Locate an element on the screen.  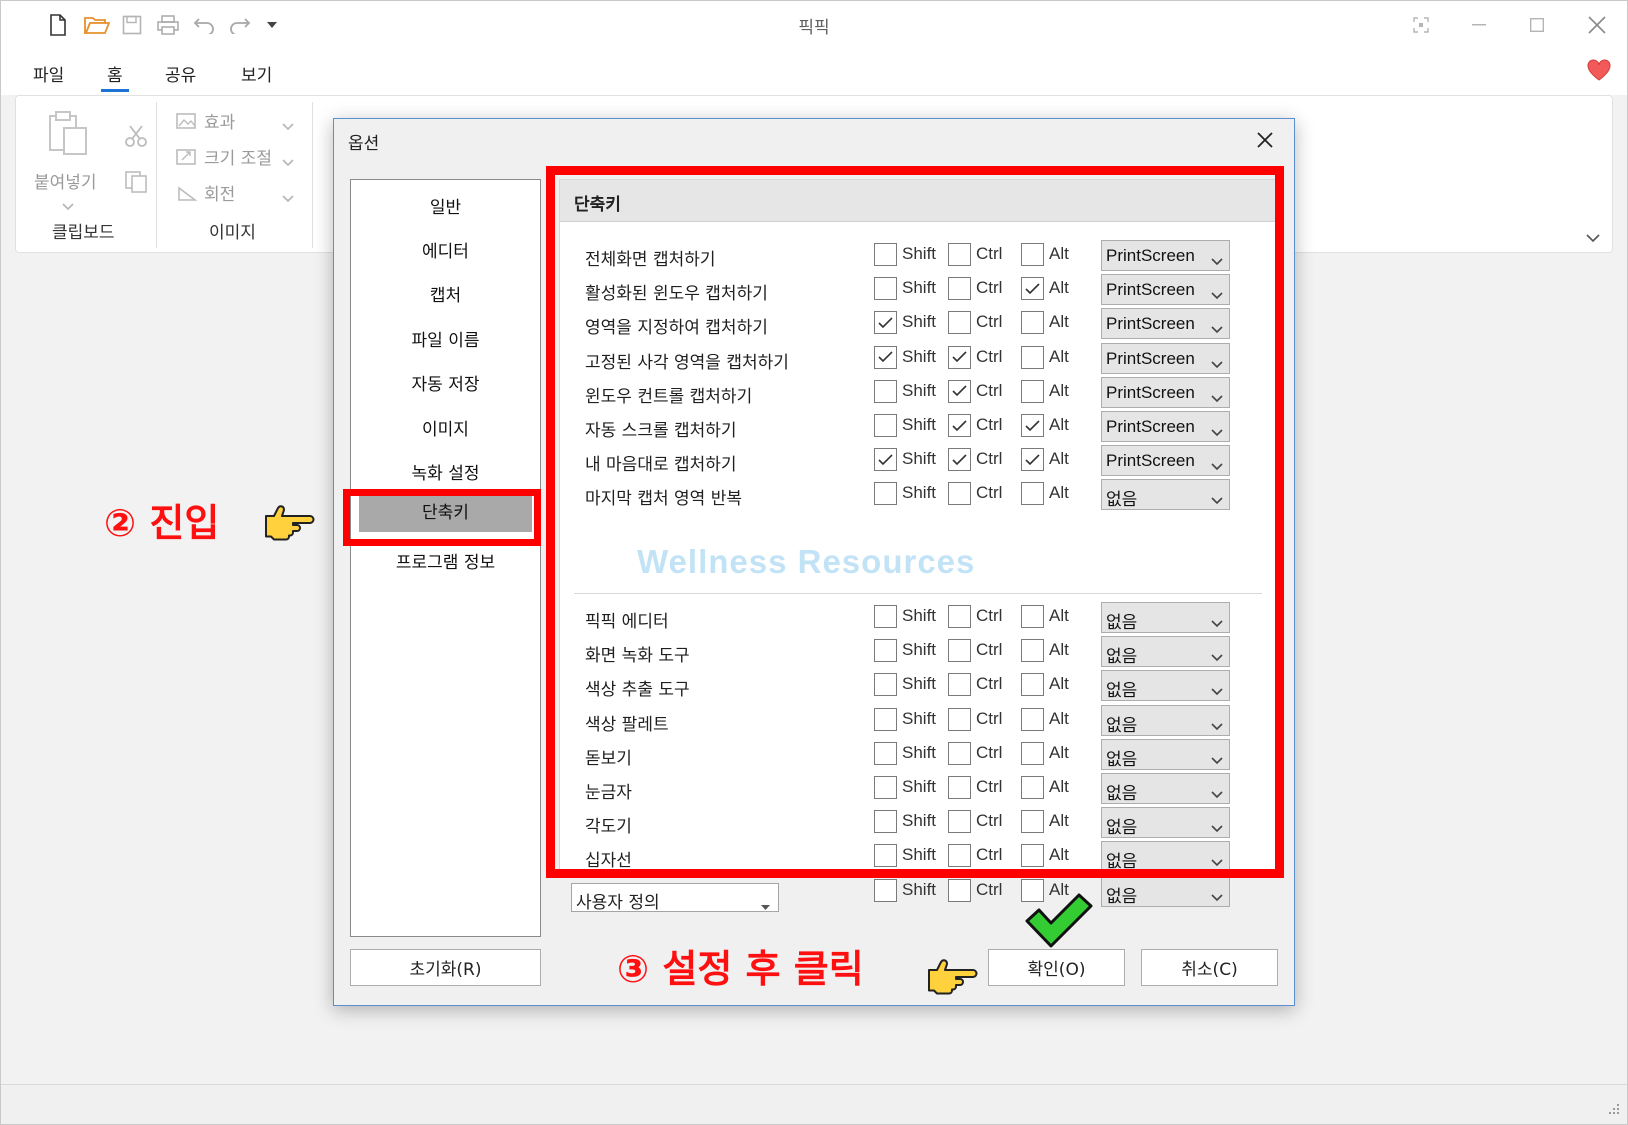
checkmark-icon is located at coordinates (1059, 922).